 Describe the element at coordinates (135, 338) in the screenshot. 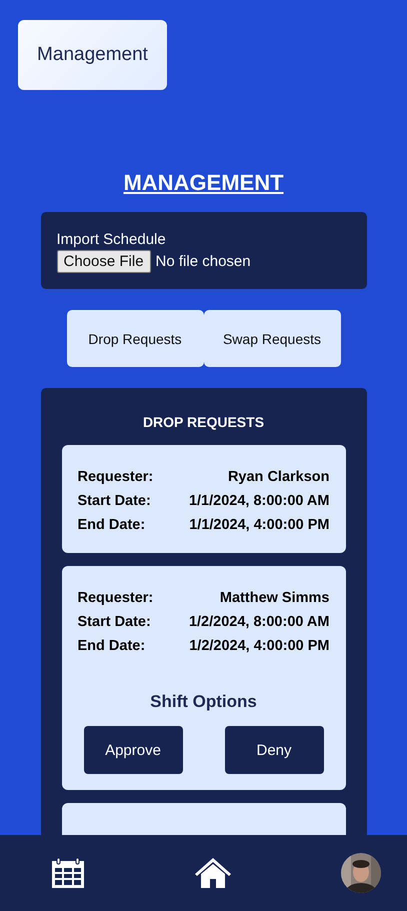

I see `request-tab: Drop Requests` at that location.